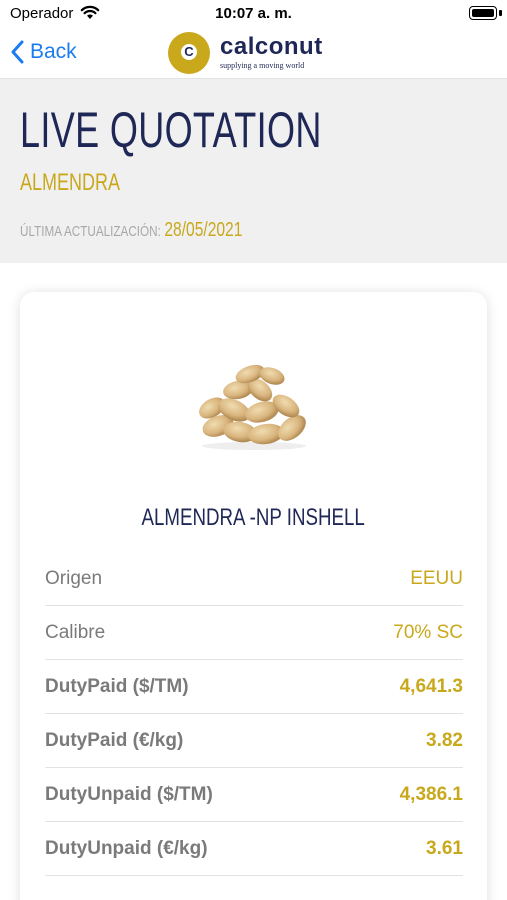  I want to click on logo-letter: C, so click(189, 52).